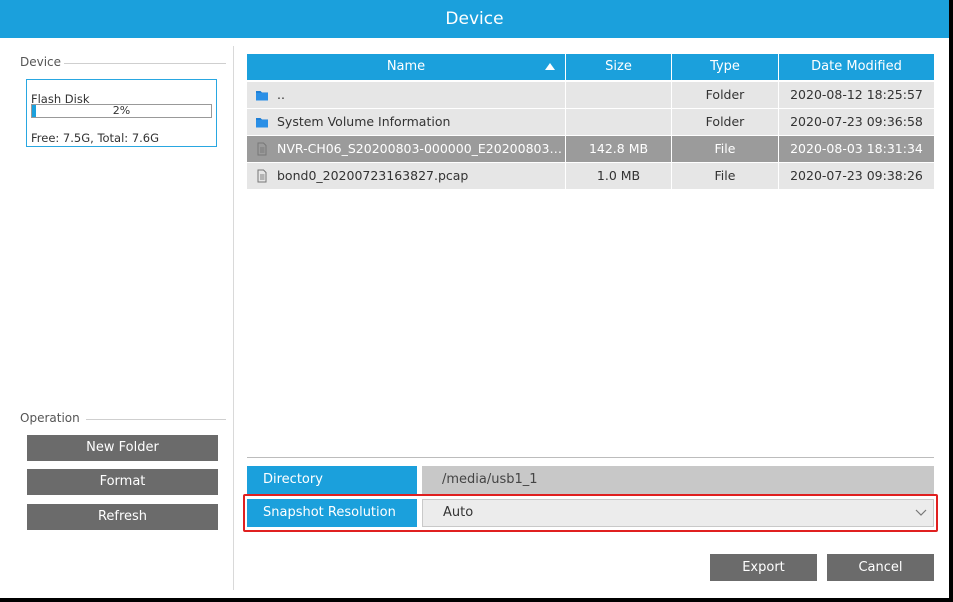 Image resolution: width=953 pixels, height=602 pixels. What do you see at coordinates (880, 567) in the screenshot?
I see `cancel-button: Cancel` at bounding box center [880, 567].